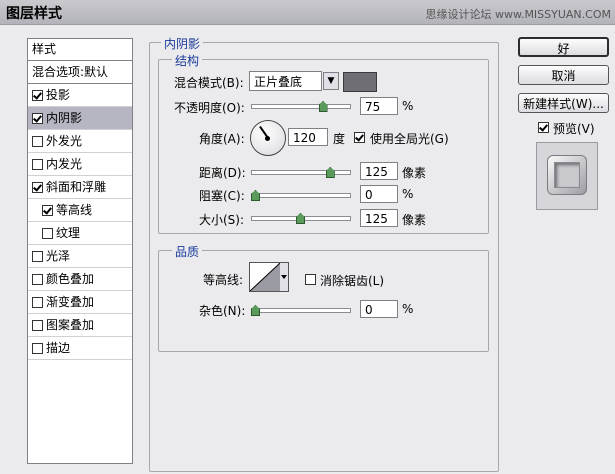  What do you see at coordinates (187, 251) in the screenshot?
I see `quality-title: 品质` at bounding box center [187, 251].